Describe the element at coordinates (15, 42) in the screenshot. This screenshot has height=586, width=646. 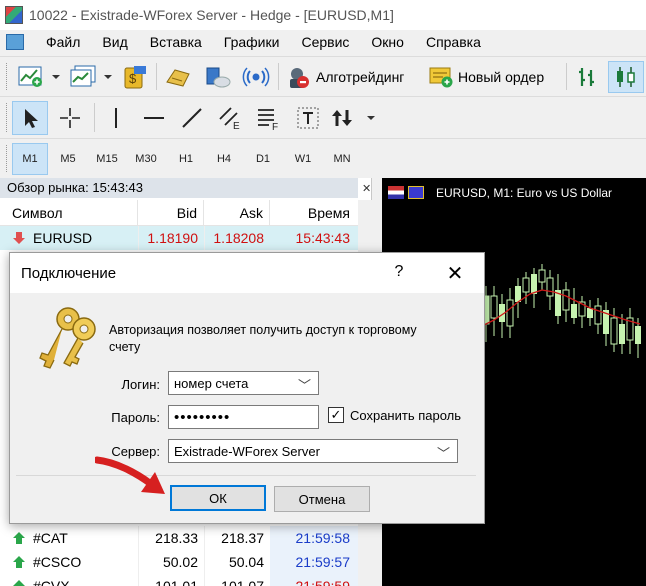
I see `chart-window-icon` at that location.